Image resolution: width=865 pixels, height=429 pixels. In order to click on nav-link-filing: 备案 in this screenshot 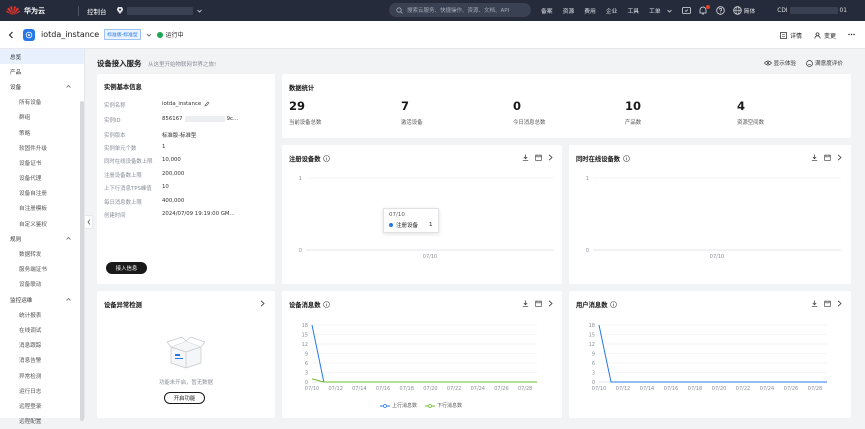, I will do `click(547, 10)`.